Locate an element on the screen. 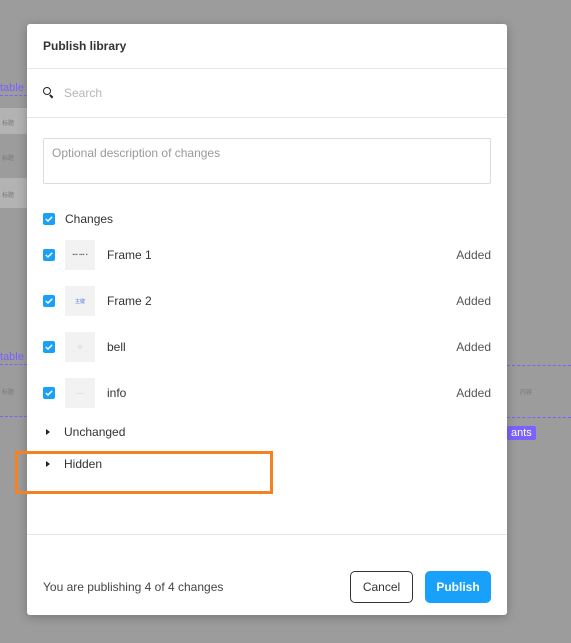  component-thumbnail: 主键 is located at coordinates (80, 301).